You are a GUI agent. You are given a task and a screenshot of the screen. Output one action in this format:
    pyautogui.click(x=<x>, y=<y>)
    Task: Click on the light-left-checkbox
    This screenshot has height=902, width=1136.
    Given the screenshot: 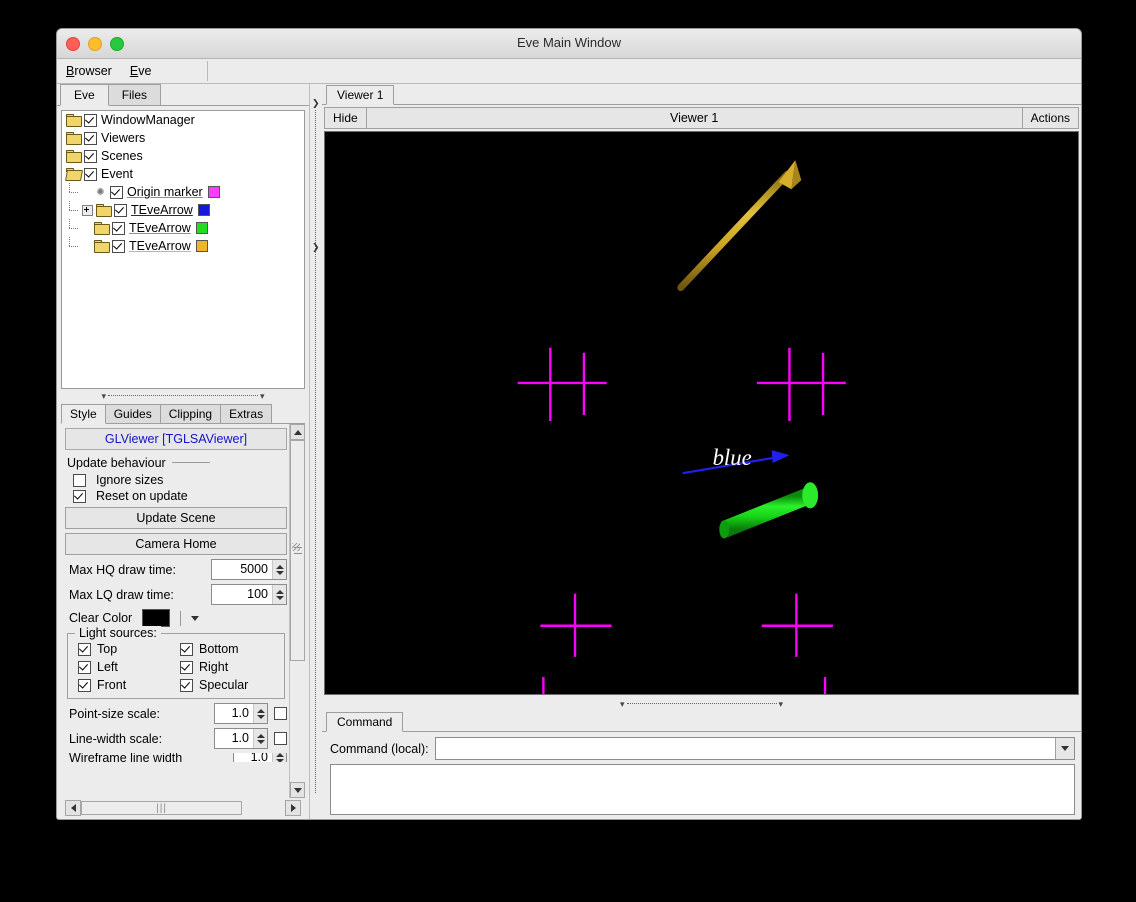 What is the action you would take?
    pyautogui.click(x=84, y=667)
    